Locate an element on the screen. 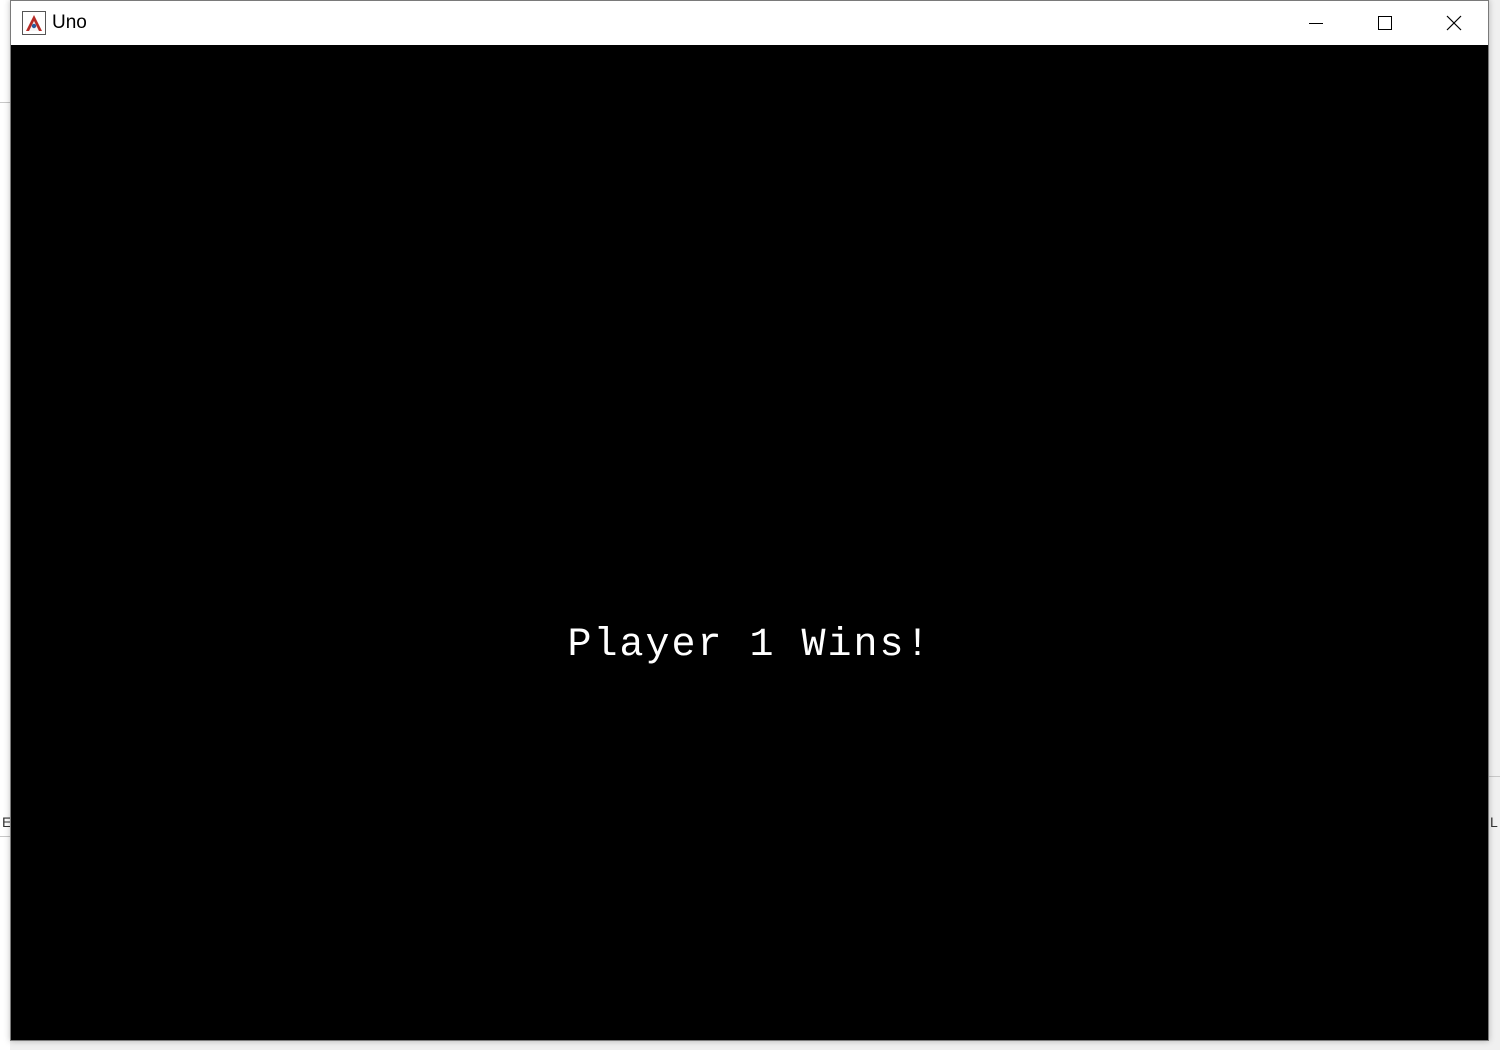 The width and height of the screenshot is (1500, 1050). minimize-icon is located at coordinates (1316, 23).